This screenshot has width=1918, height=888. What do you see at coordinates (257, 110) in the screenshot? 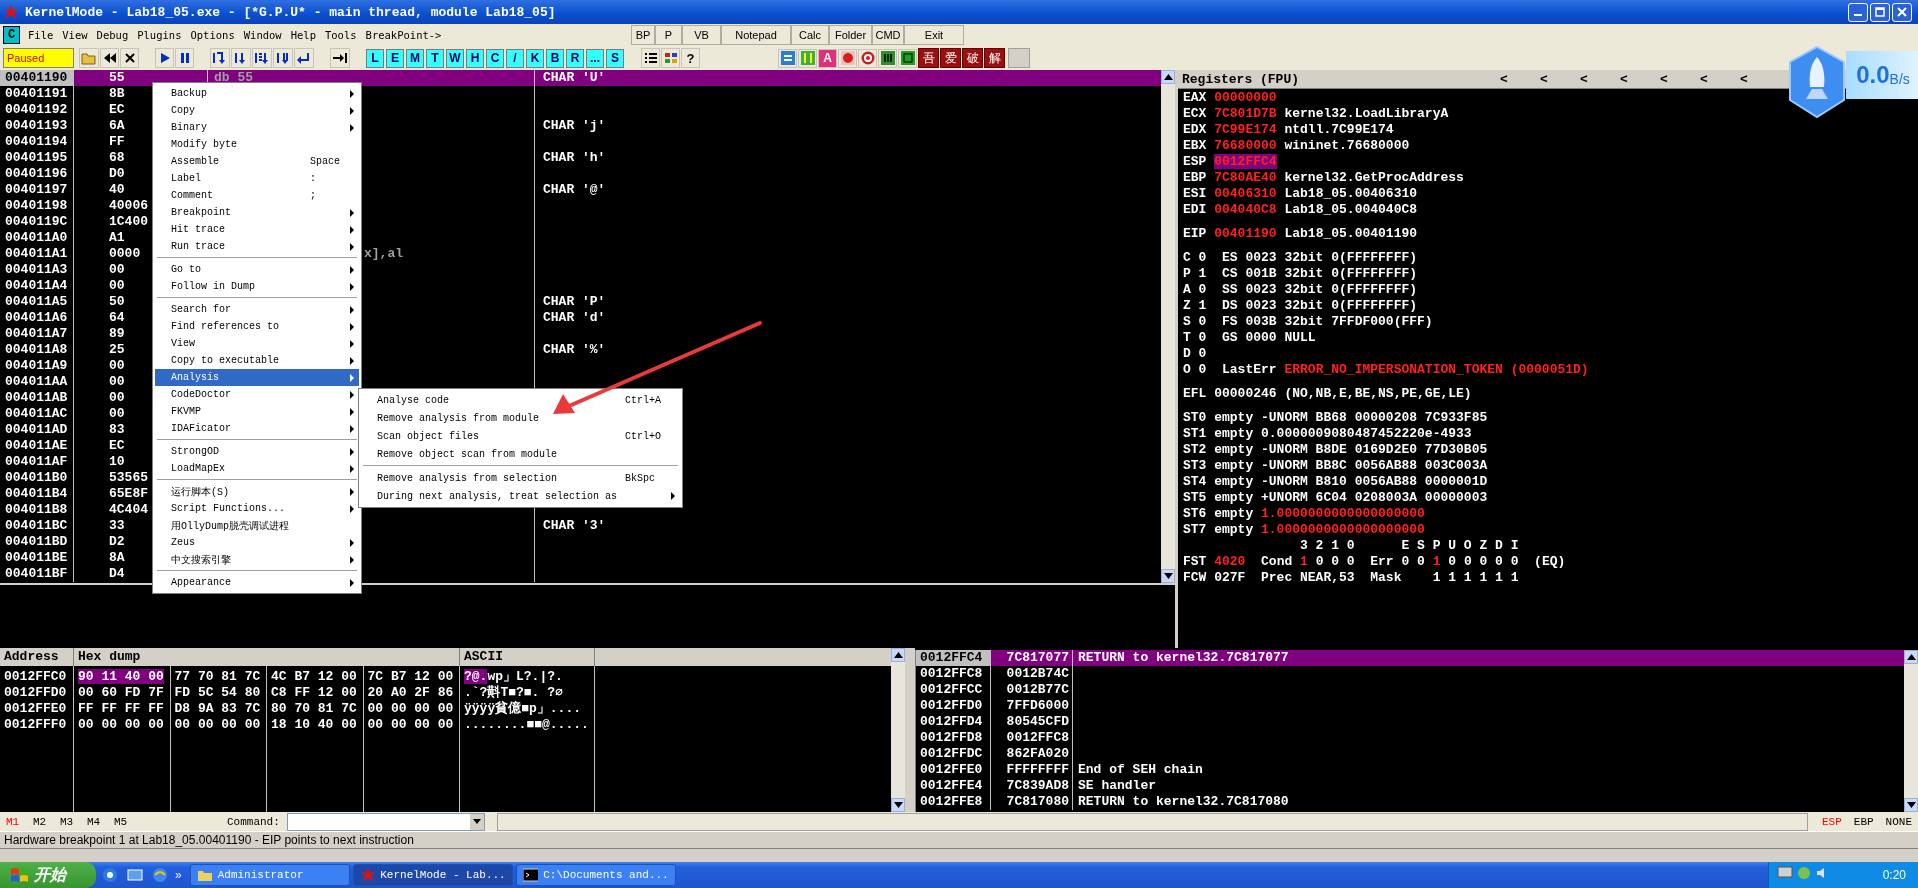
I see `menu-item: Copy` at bounding box center [257, 110].